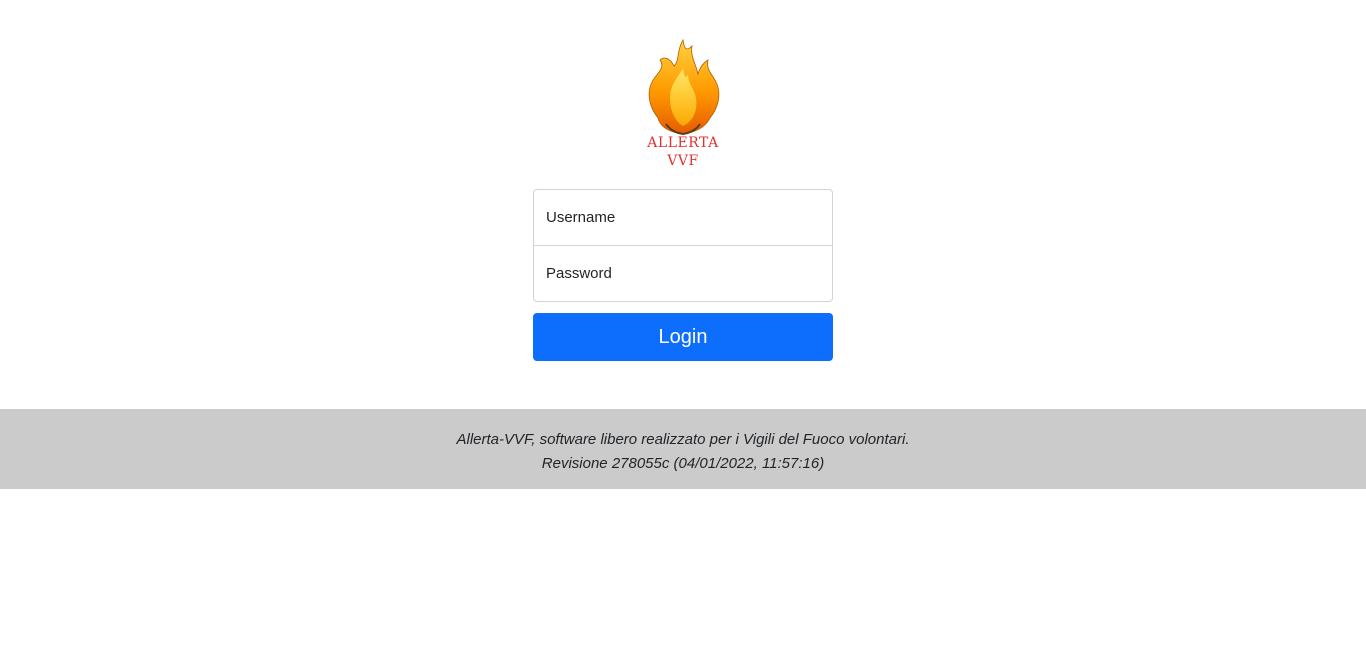  Describe the element at coordinates (683, 217) in the screenshot. I see `username-input` at that location.